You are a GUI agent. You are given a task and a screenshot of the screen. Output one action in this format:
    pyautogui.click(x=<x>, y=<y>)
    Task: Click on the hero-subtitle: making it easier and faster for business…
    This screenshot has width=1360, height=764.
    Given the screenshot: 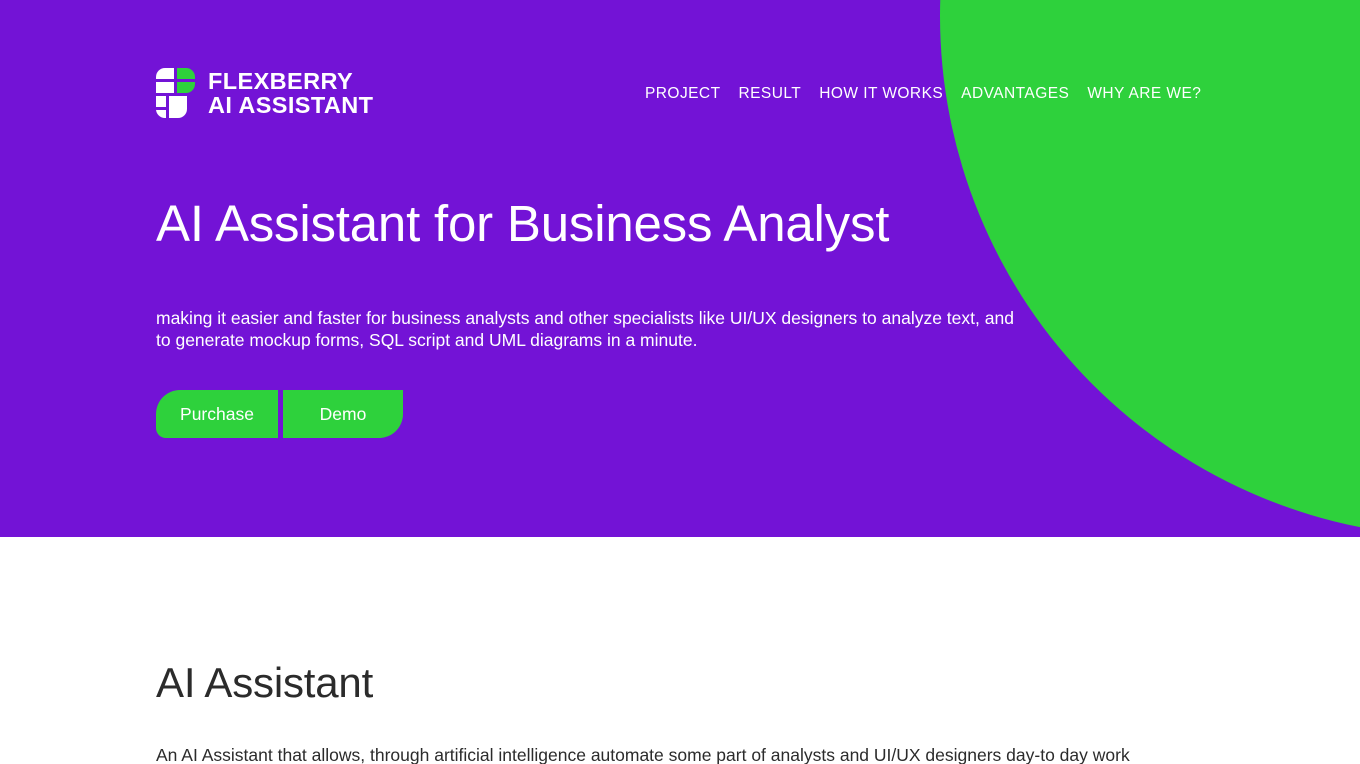 What is the action you would take?
    pyautogui.click(x=585, y=329)
    